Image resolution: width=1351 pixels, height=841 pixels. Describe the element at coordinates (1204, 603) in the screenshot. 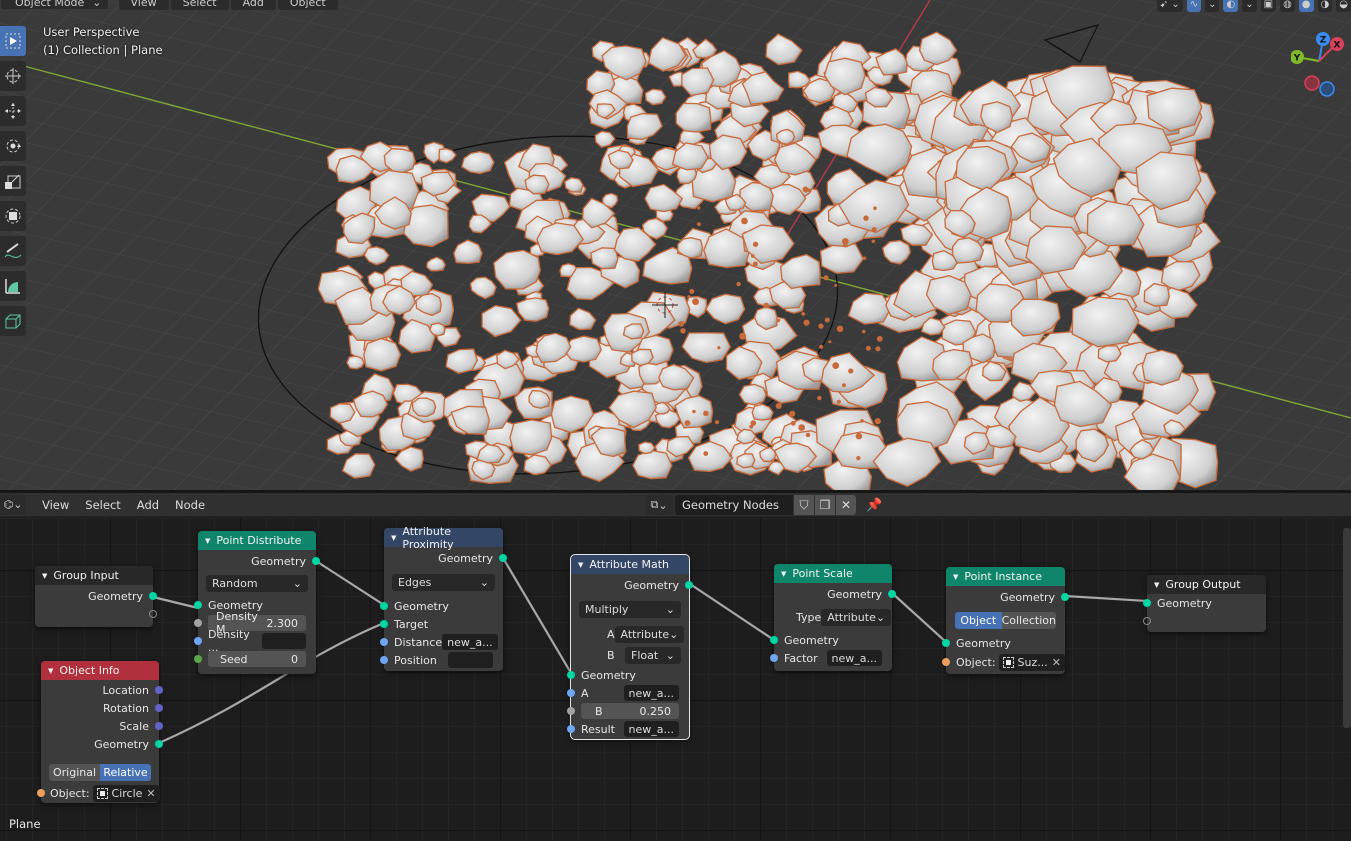

I see `node-group-output: ▼ Group Output Geometry` at that location.